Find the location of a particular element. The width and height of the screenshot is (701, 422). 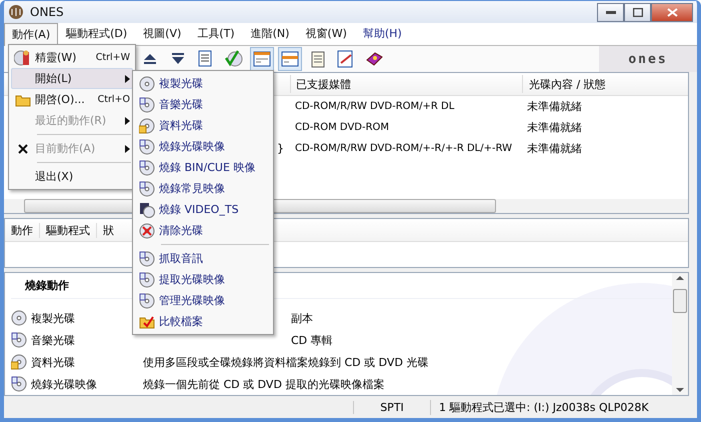

notepad-icon is located at coordinates (318, 59).